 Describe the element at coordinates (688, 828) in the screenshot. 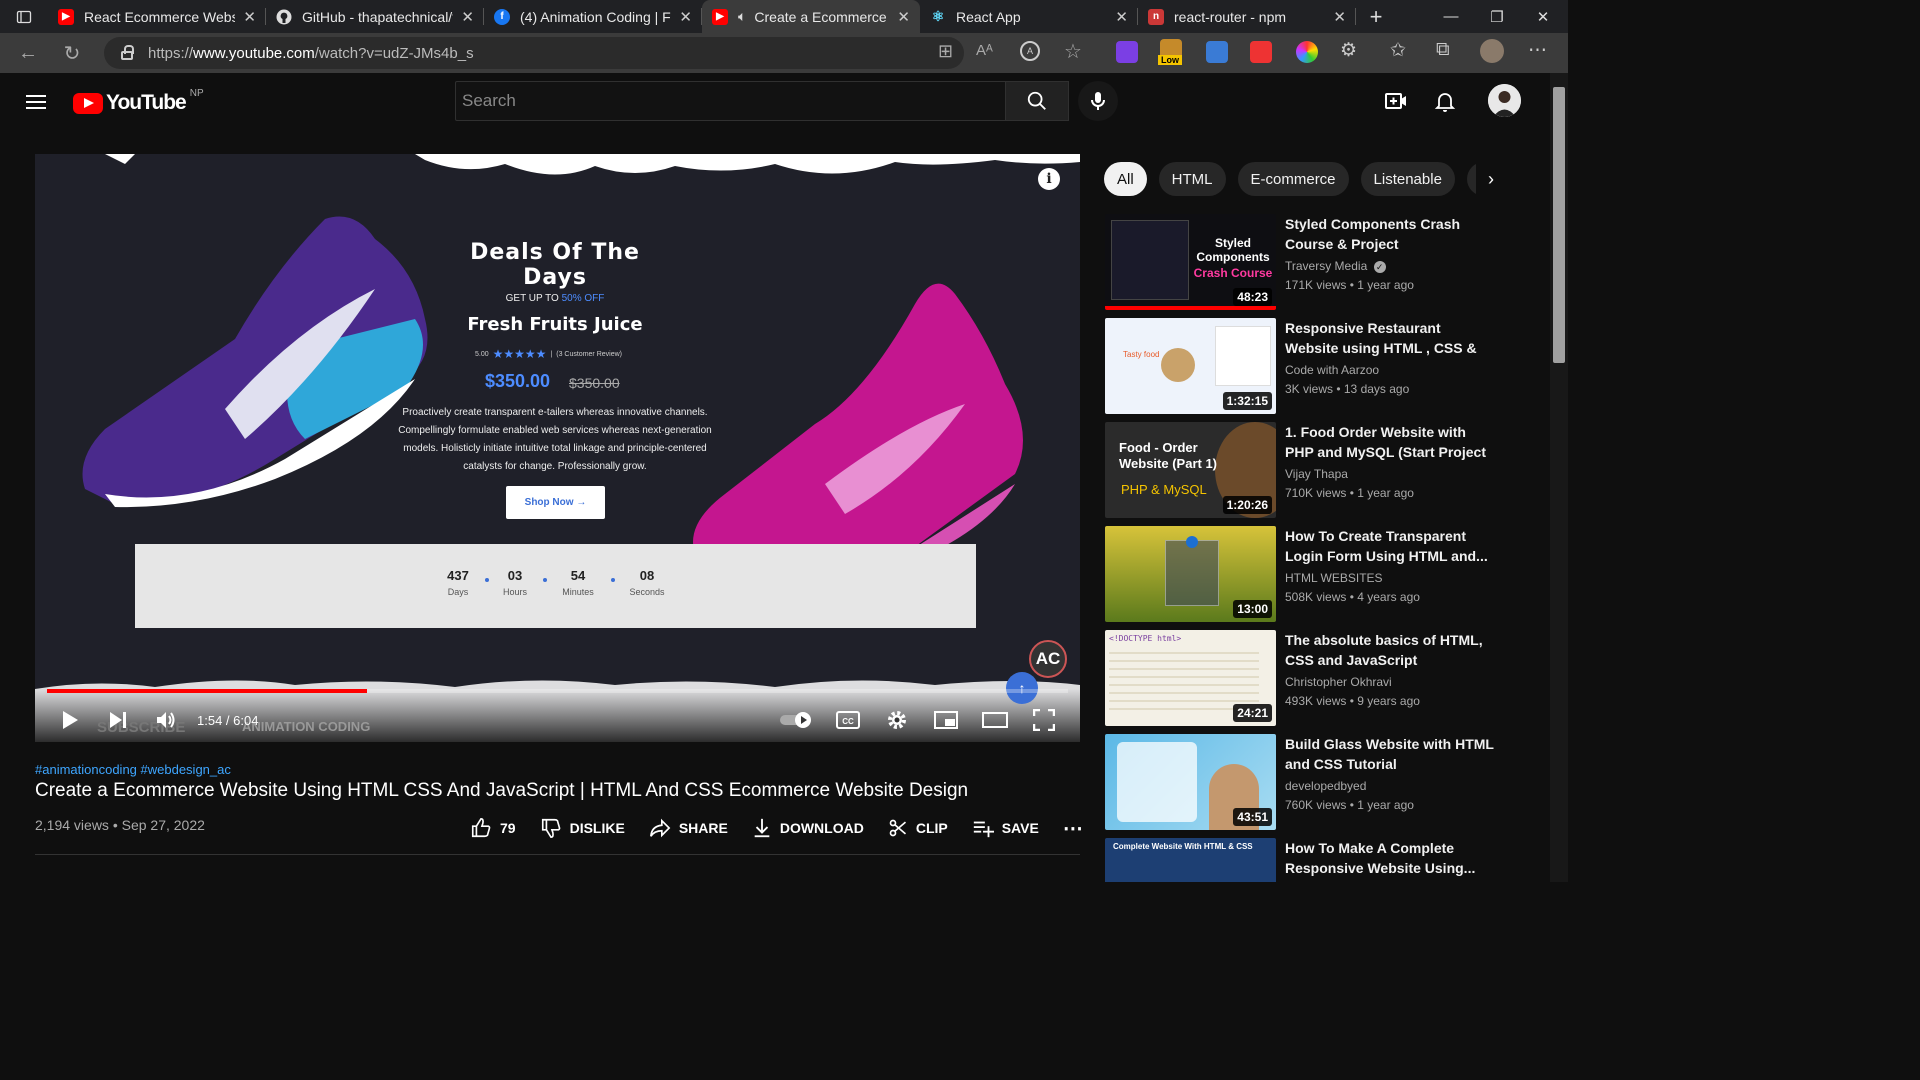

I see `share-button: SHARE` at that location.